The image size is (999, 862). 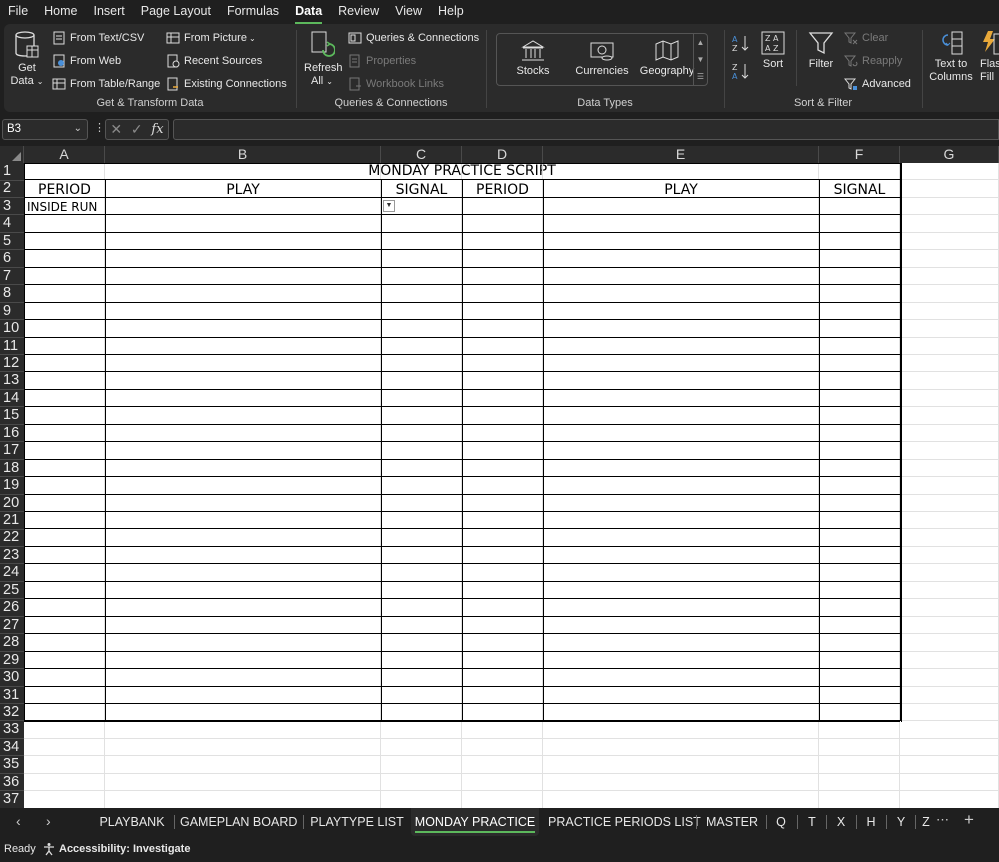 What do you see at coordinates (12, 242) in the screenshot?
I see `row-header-5: 5` at bounding box center [12, 242].